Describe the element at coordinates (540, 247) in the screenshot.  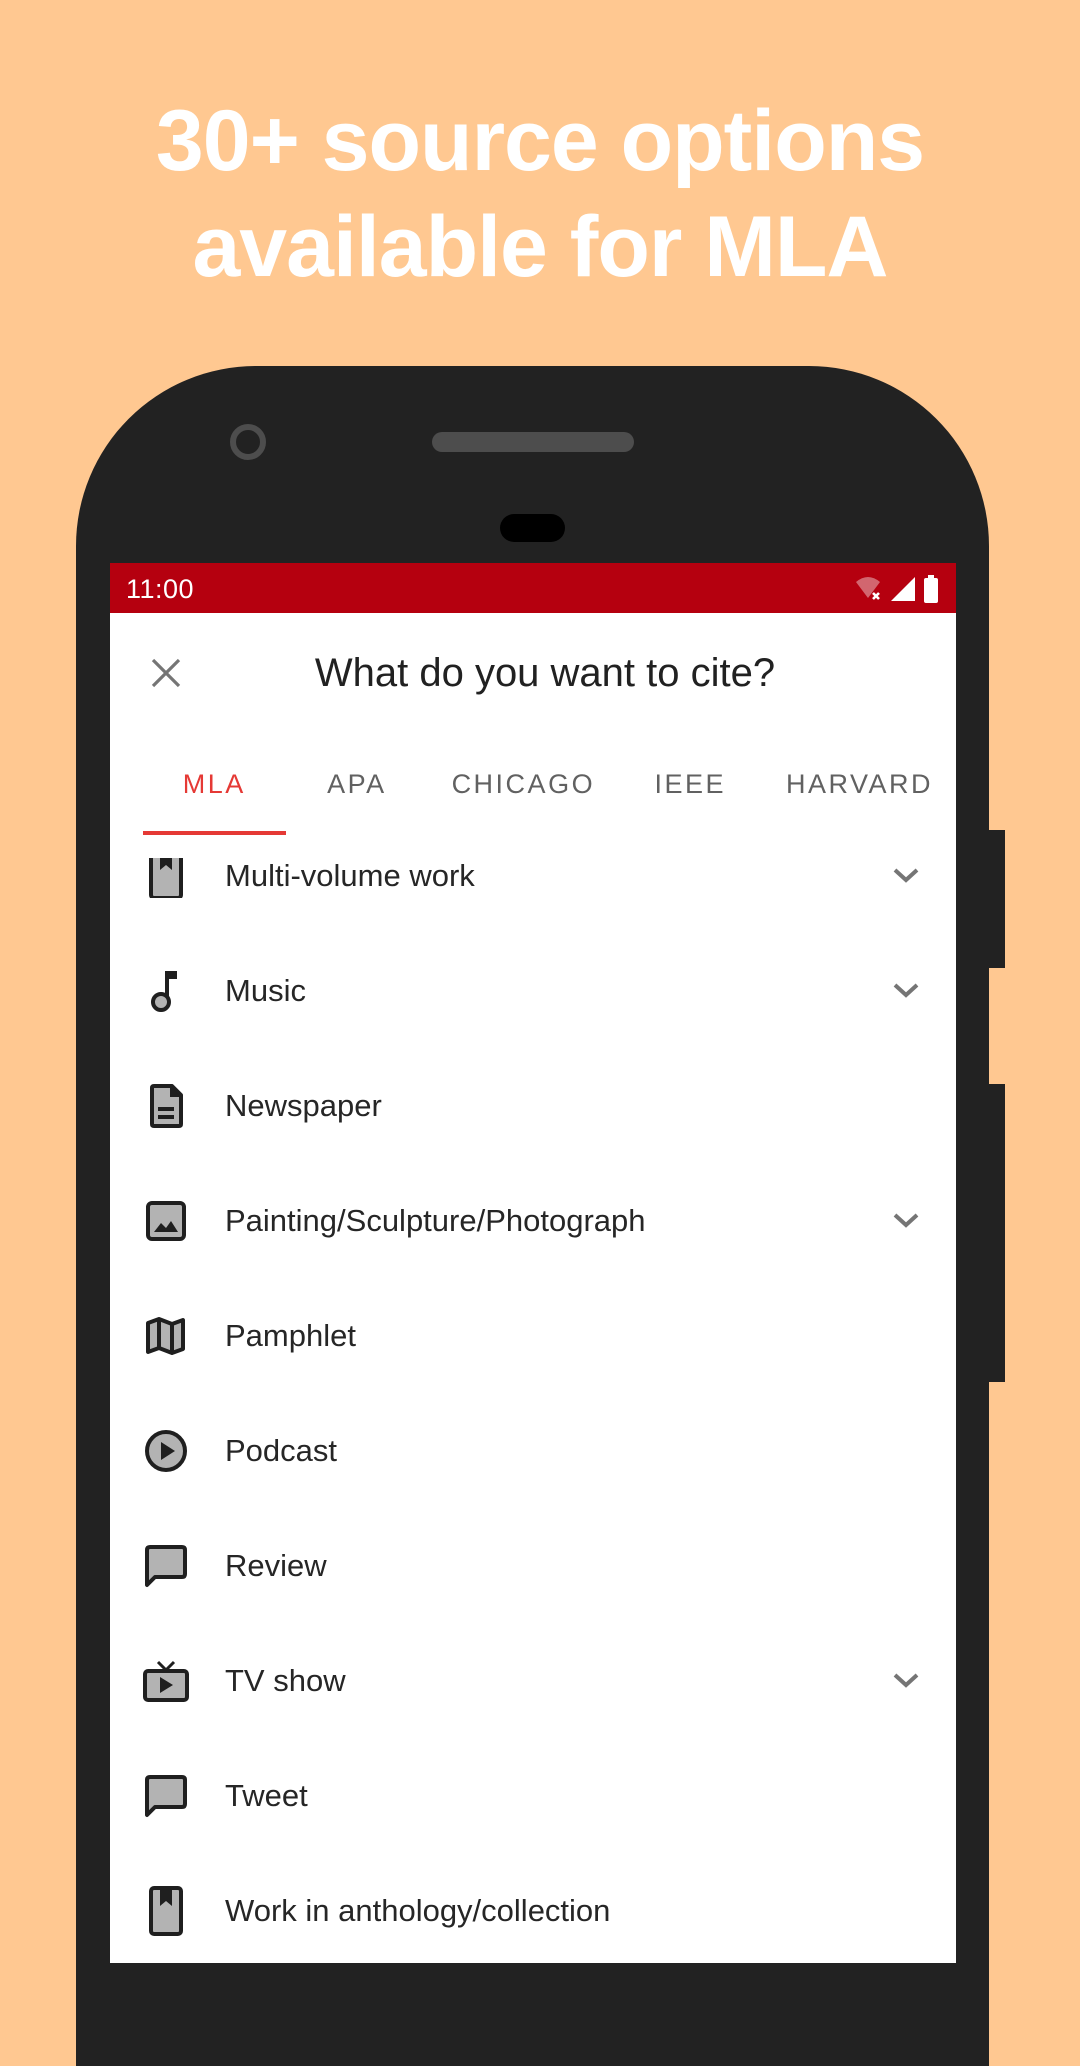
I see `headline-line-2: available for MLA` at that location.